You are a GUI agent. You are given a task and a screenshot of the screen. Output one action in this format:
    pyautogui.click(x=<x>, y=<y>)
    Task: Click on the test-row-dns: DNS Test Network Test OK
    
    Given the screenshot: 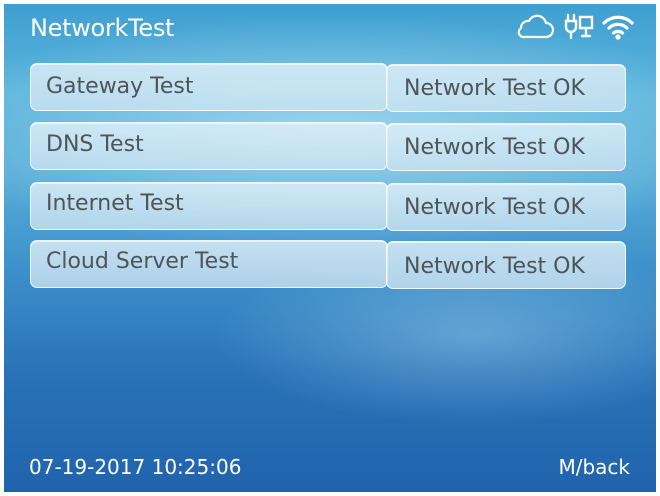 What is the action you would take?
    pyautogui.click(x=328, y=147)
    